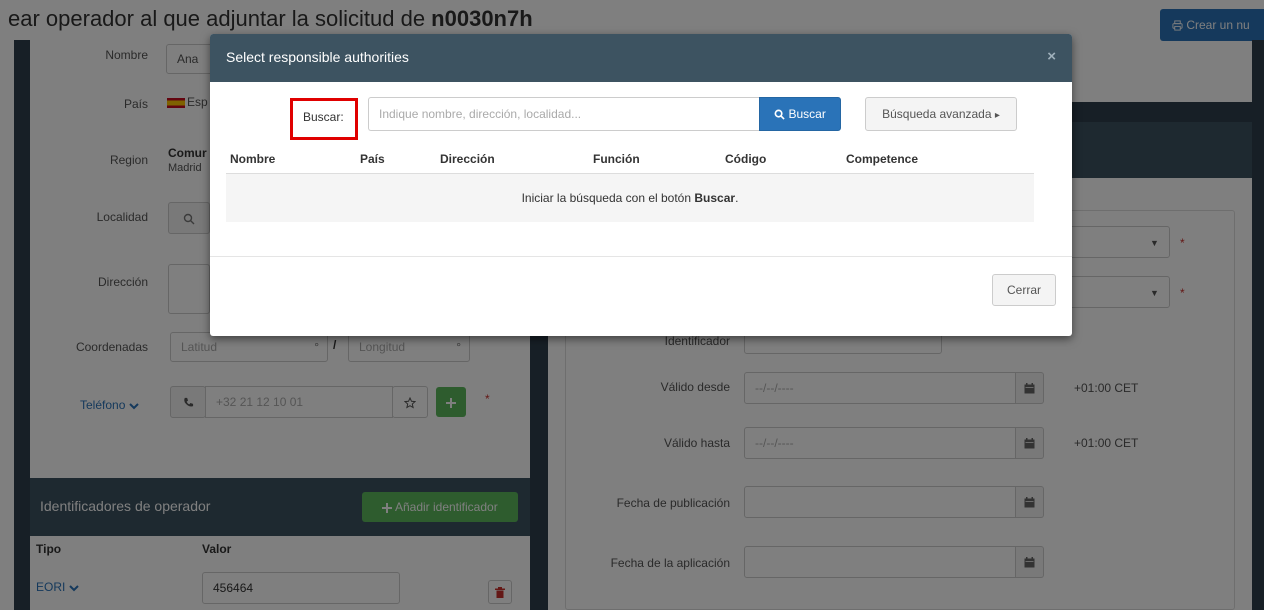 The width and height of the screenshot is (1264, 610). What do you see at coordinates (779, 114) in the screenshot?
I see `search-icon` at bounding box center [779, 114].